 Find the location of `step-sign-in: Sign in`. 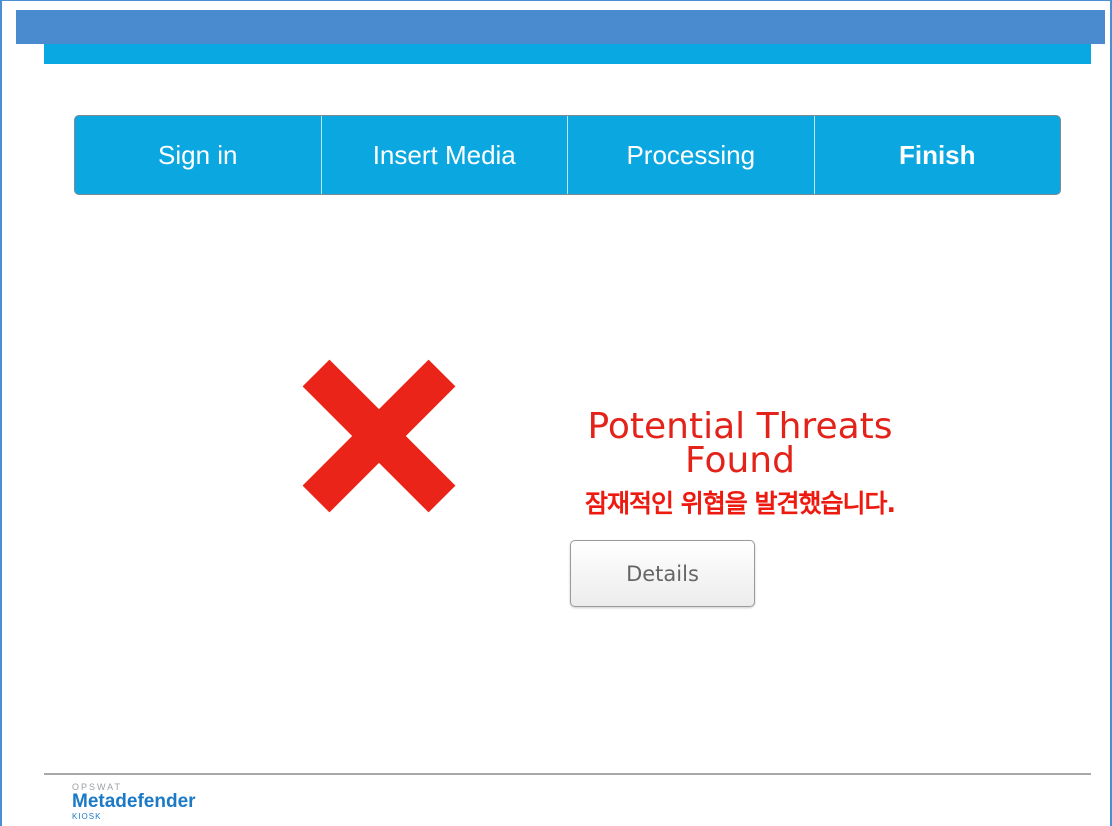

step-sign-in: Sign in is located at coordinates (198, 155).